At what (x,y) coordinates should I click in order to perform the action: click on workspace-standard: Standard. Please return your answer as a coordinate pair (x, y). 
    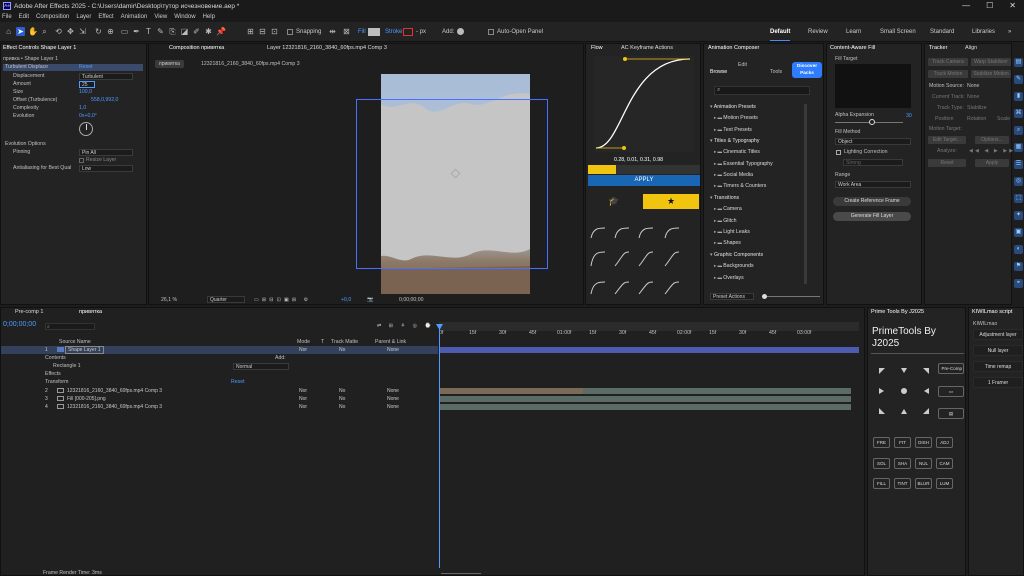
    Looking at the image, I should click on (942, 32).